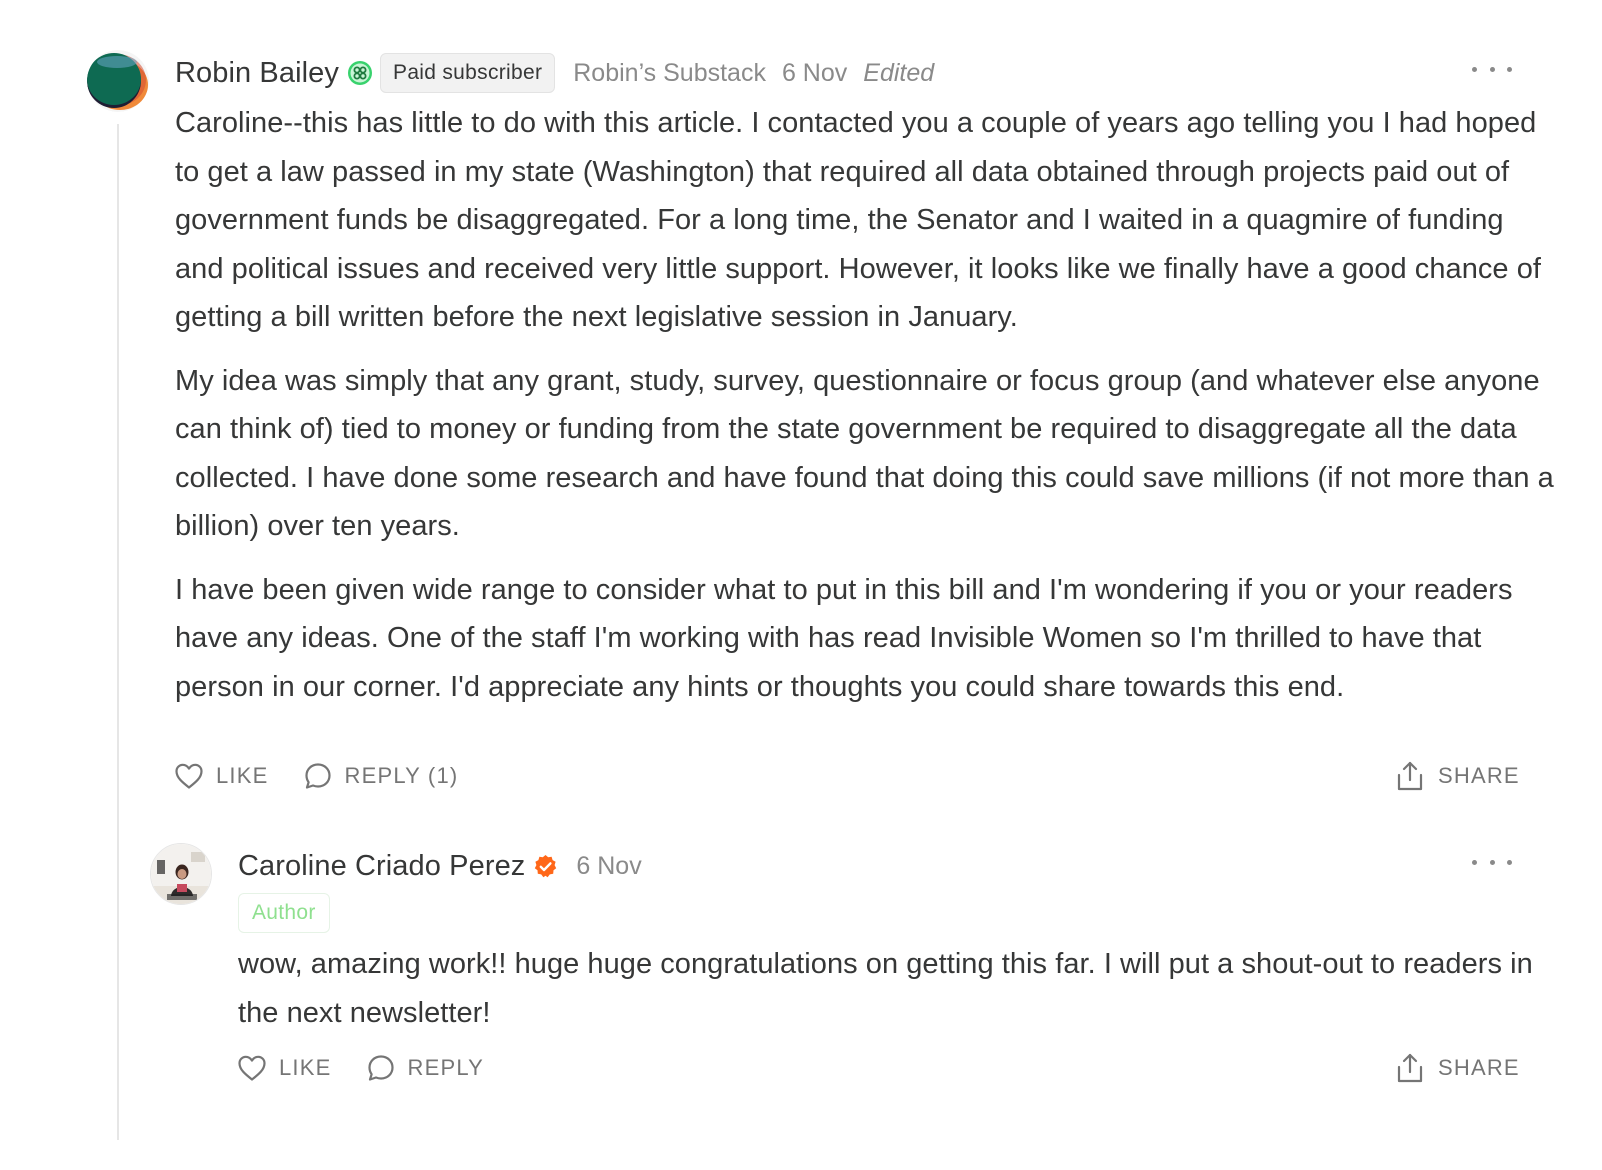  I want to click on author-name: Robin Bailey, so click(257, 73).